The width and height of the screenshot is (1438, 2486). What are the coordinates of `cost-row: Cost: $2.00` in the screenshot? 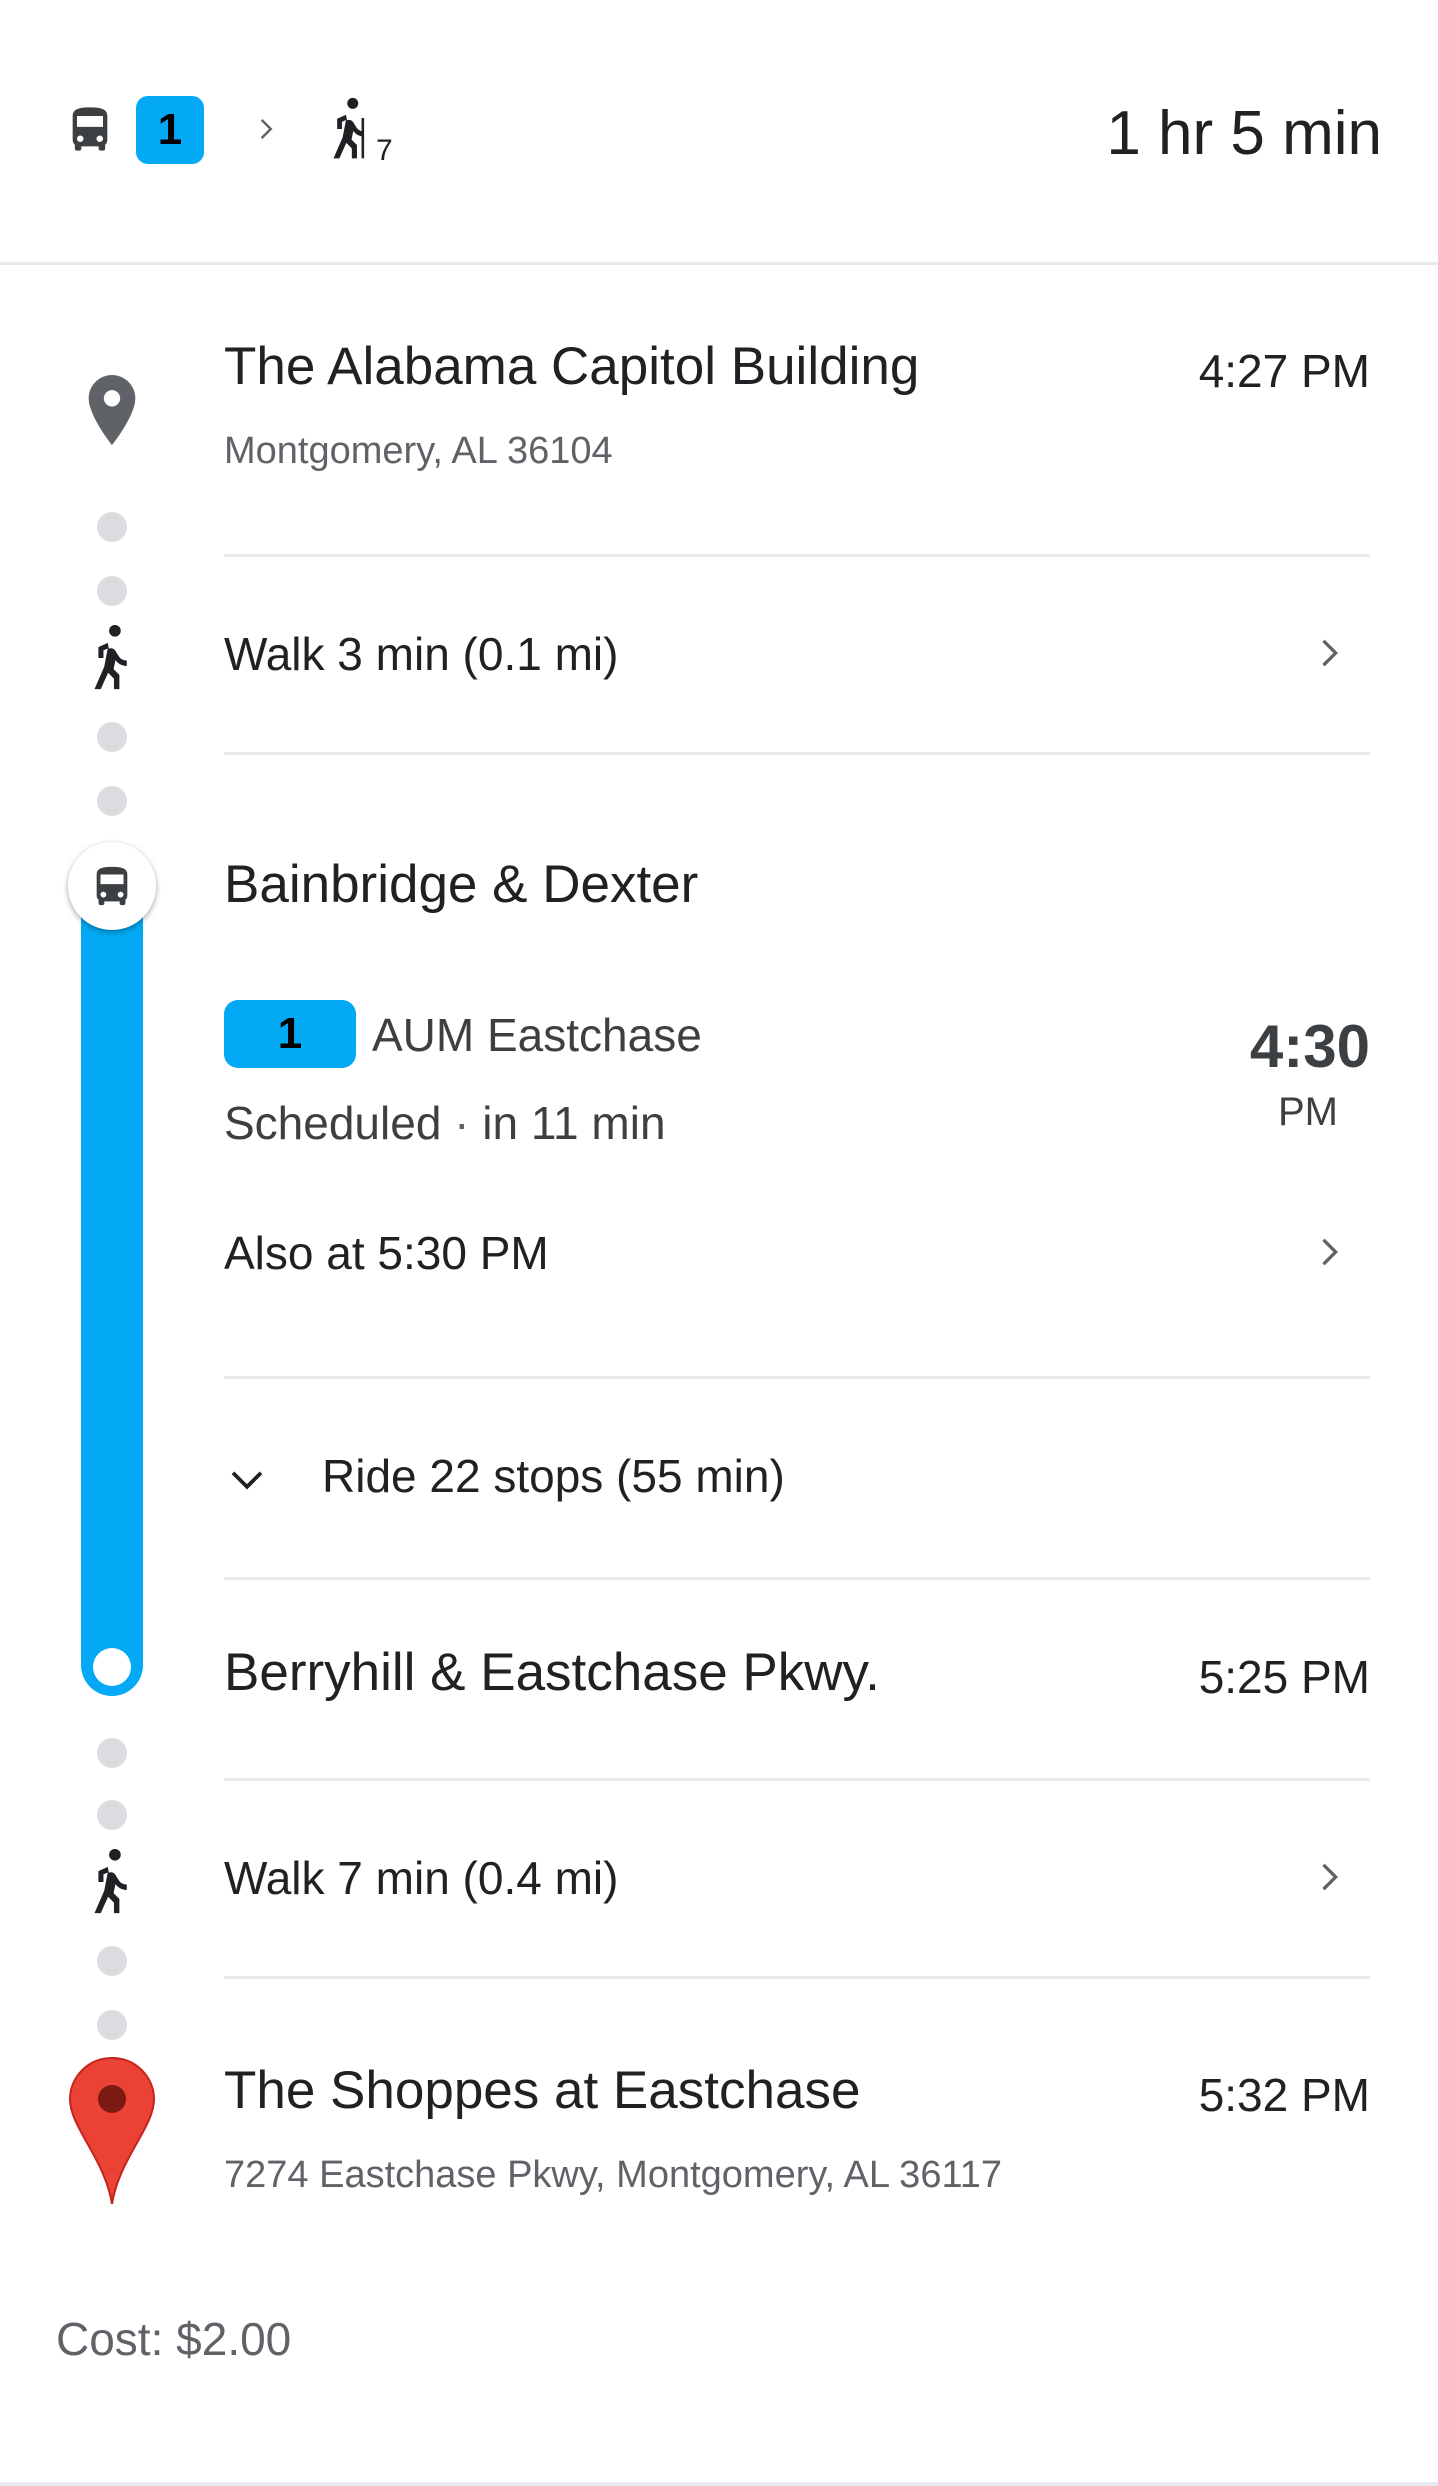 It's located at (173, 2339).